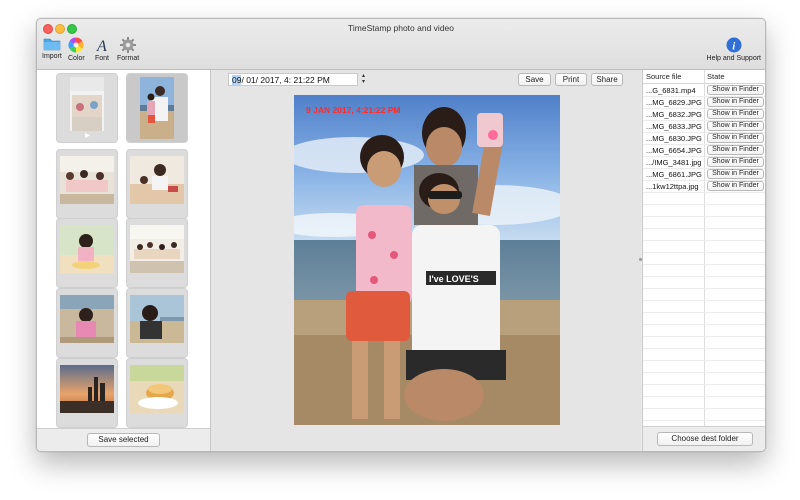 The width and height of the screenshot is (800, 500). Describe the element at coordinates (674, 138) in the screenshot. I see `source-file-name: ...MG_6830.JPG` at that location.